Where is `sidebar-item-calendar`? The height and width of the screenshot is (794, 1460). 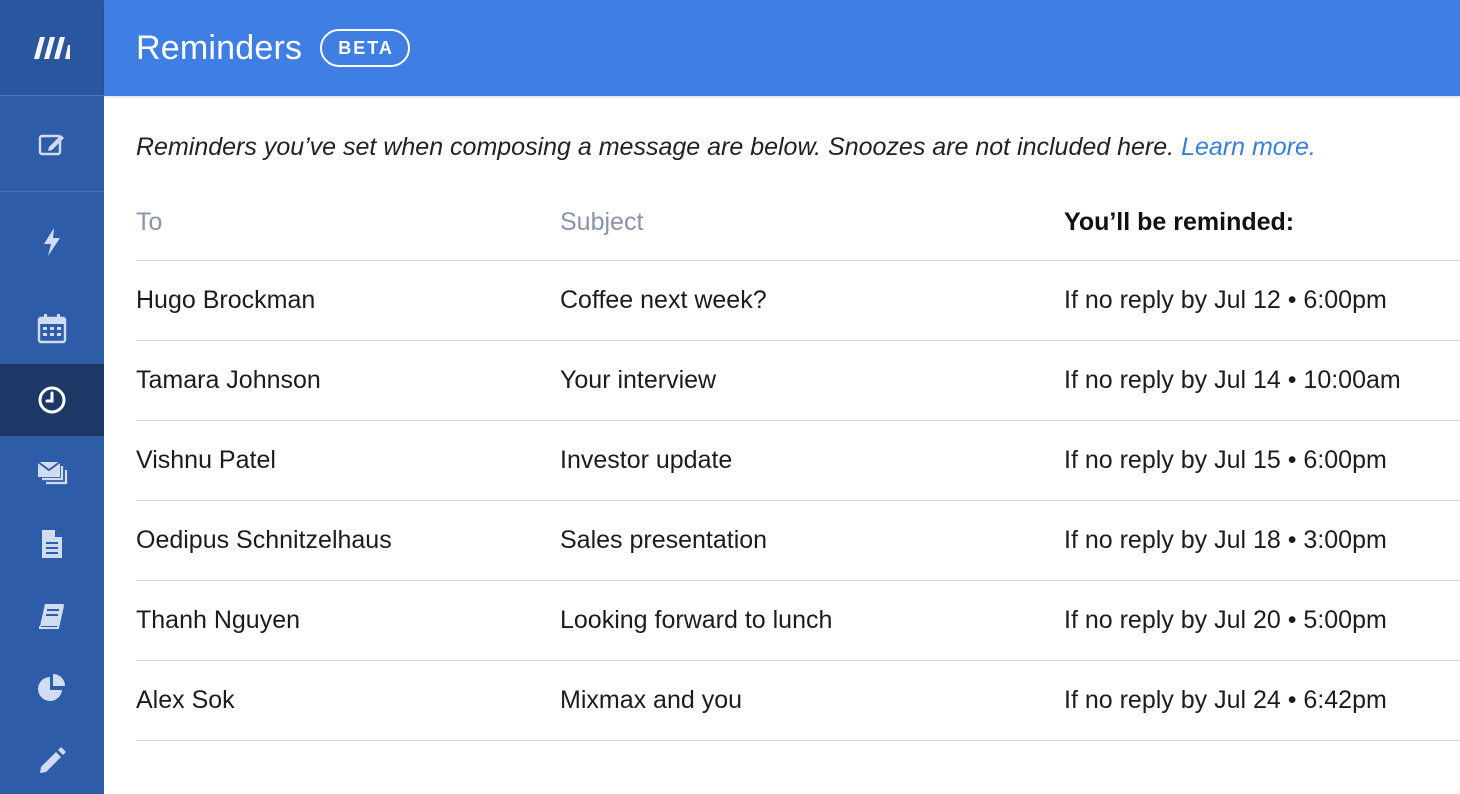 sidebar-item-calendar is located at coordinates (52, 328).